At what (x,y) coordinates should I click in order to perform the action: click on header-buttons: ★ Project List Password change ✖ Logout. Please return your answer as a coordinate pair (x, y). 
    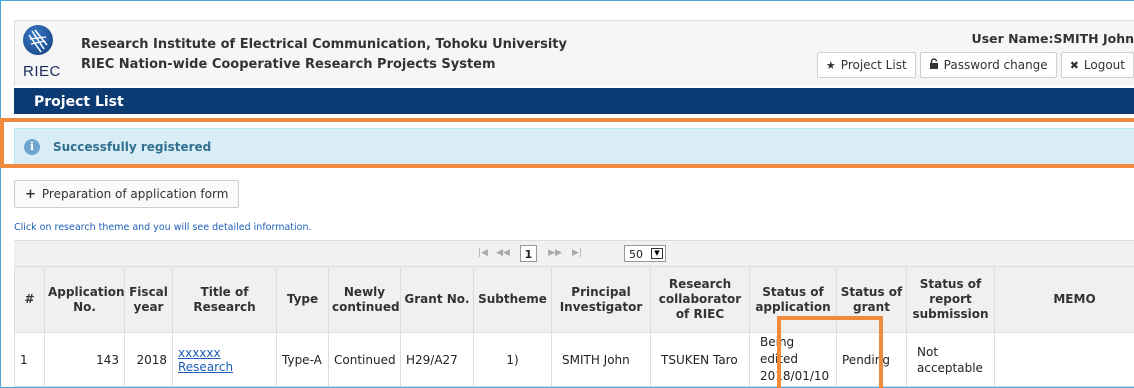
    Looking at the image, I should click on (973, 65).